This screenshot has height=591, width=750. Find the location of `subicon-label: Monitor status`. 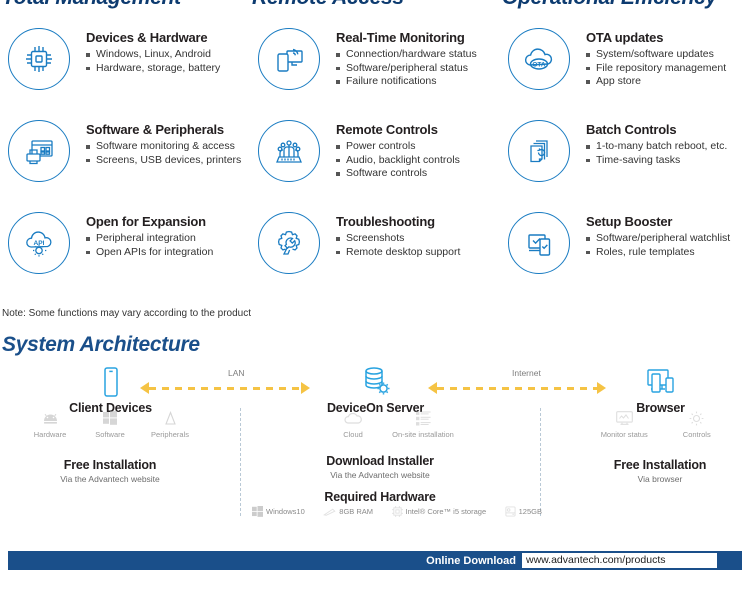

subicon-label: Monitor status is located at coordinates (624, 434).